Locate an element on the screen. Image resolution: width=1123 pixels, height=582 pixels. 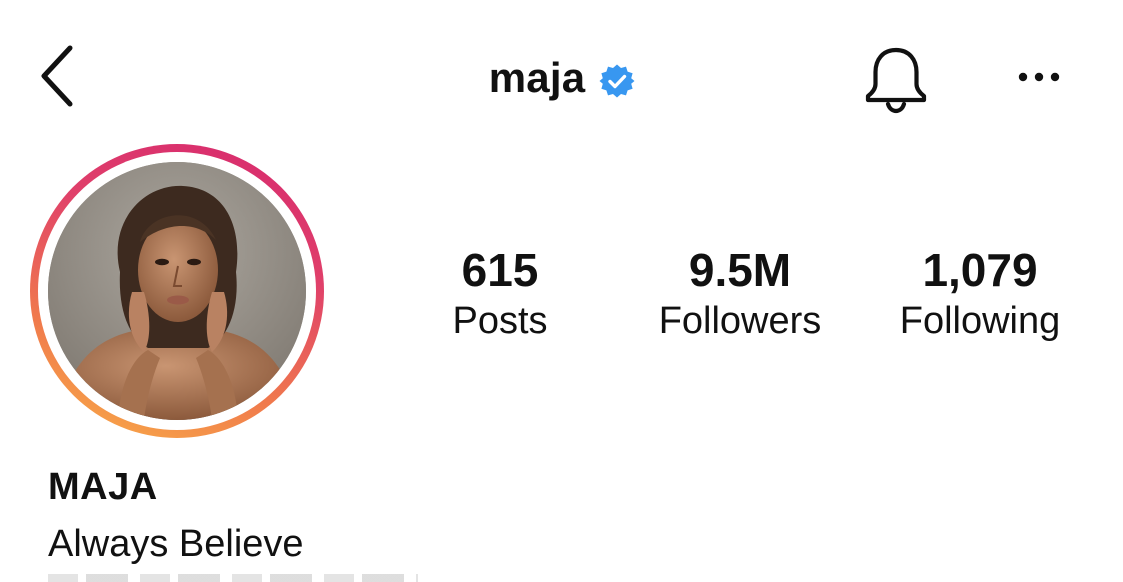
bell-icon is located at coordinates (896, 80).